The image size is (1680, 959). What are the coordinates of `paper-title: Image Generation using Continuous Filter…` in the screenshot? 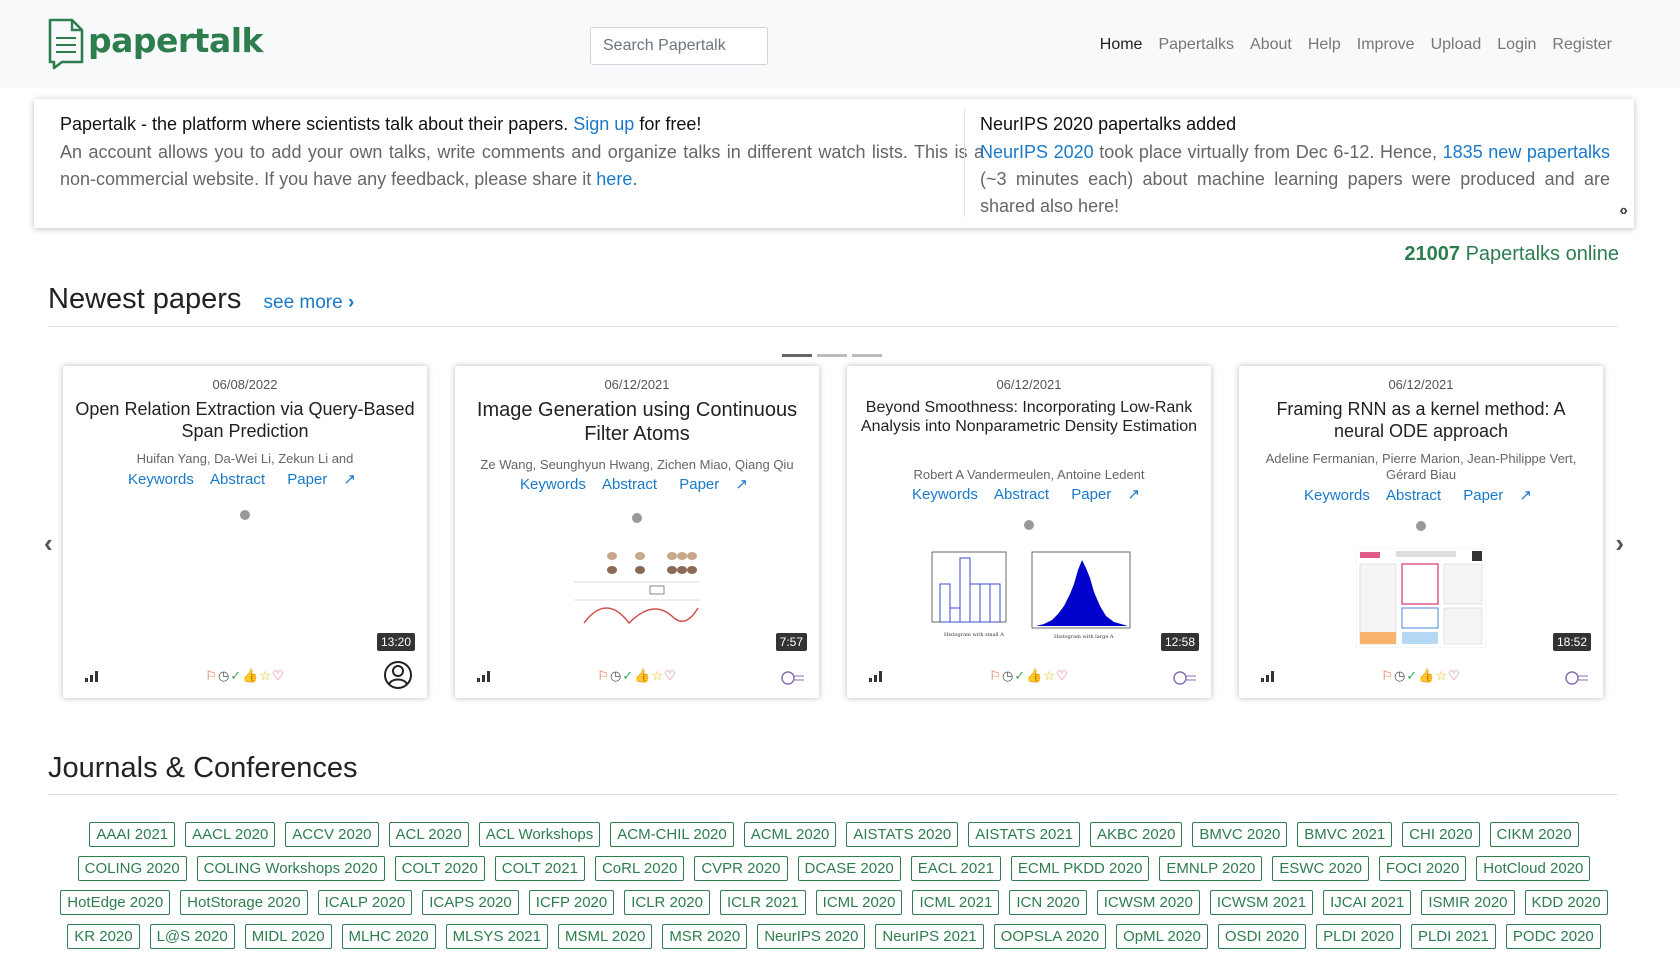 It's located at (637, 422).